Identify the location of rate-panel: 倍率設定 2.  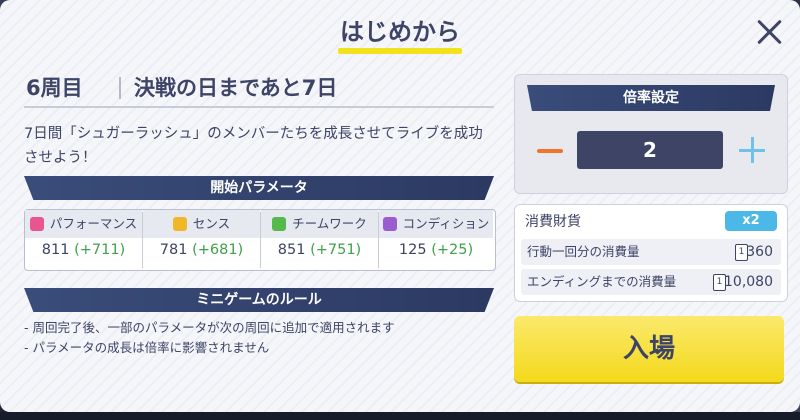
(651, 134).